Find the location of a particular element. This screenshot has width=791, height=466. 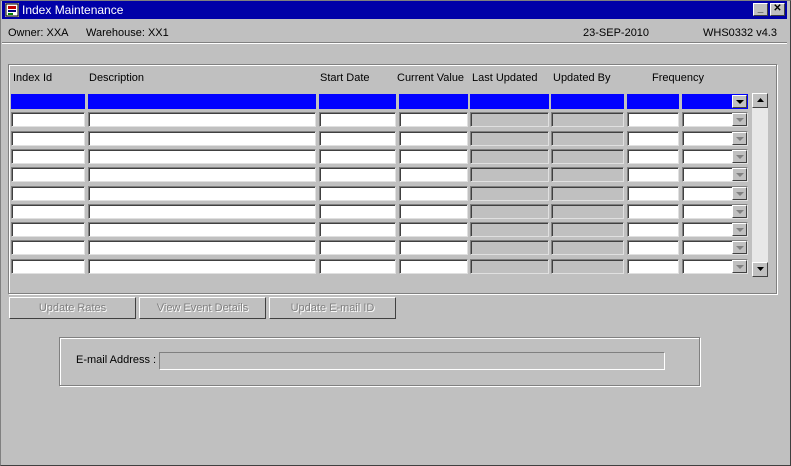

update-email-id-button: Update E-mail ID is located at coordinates (332, 308).